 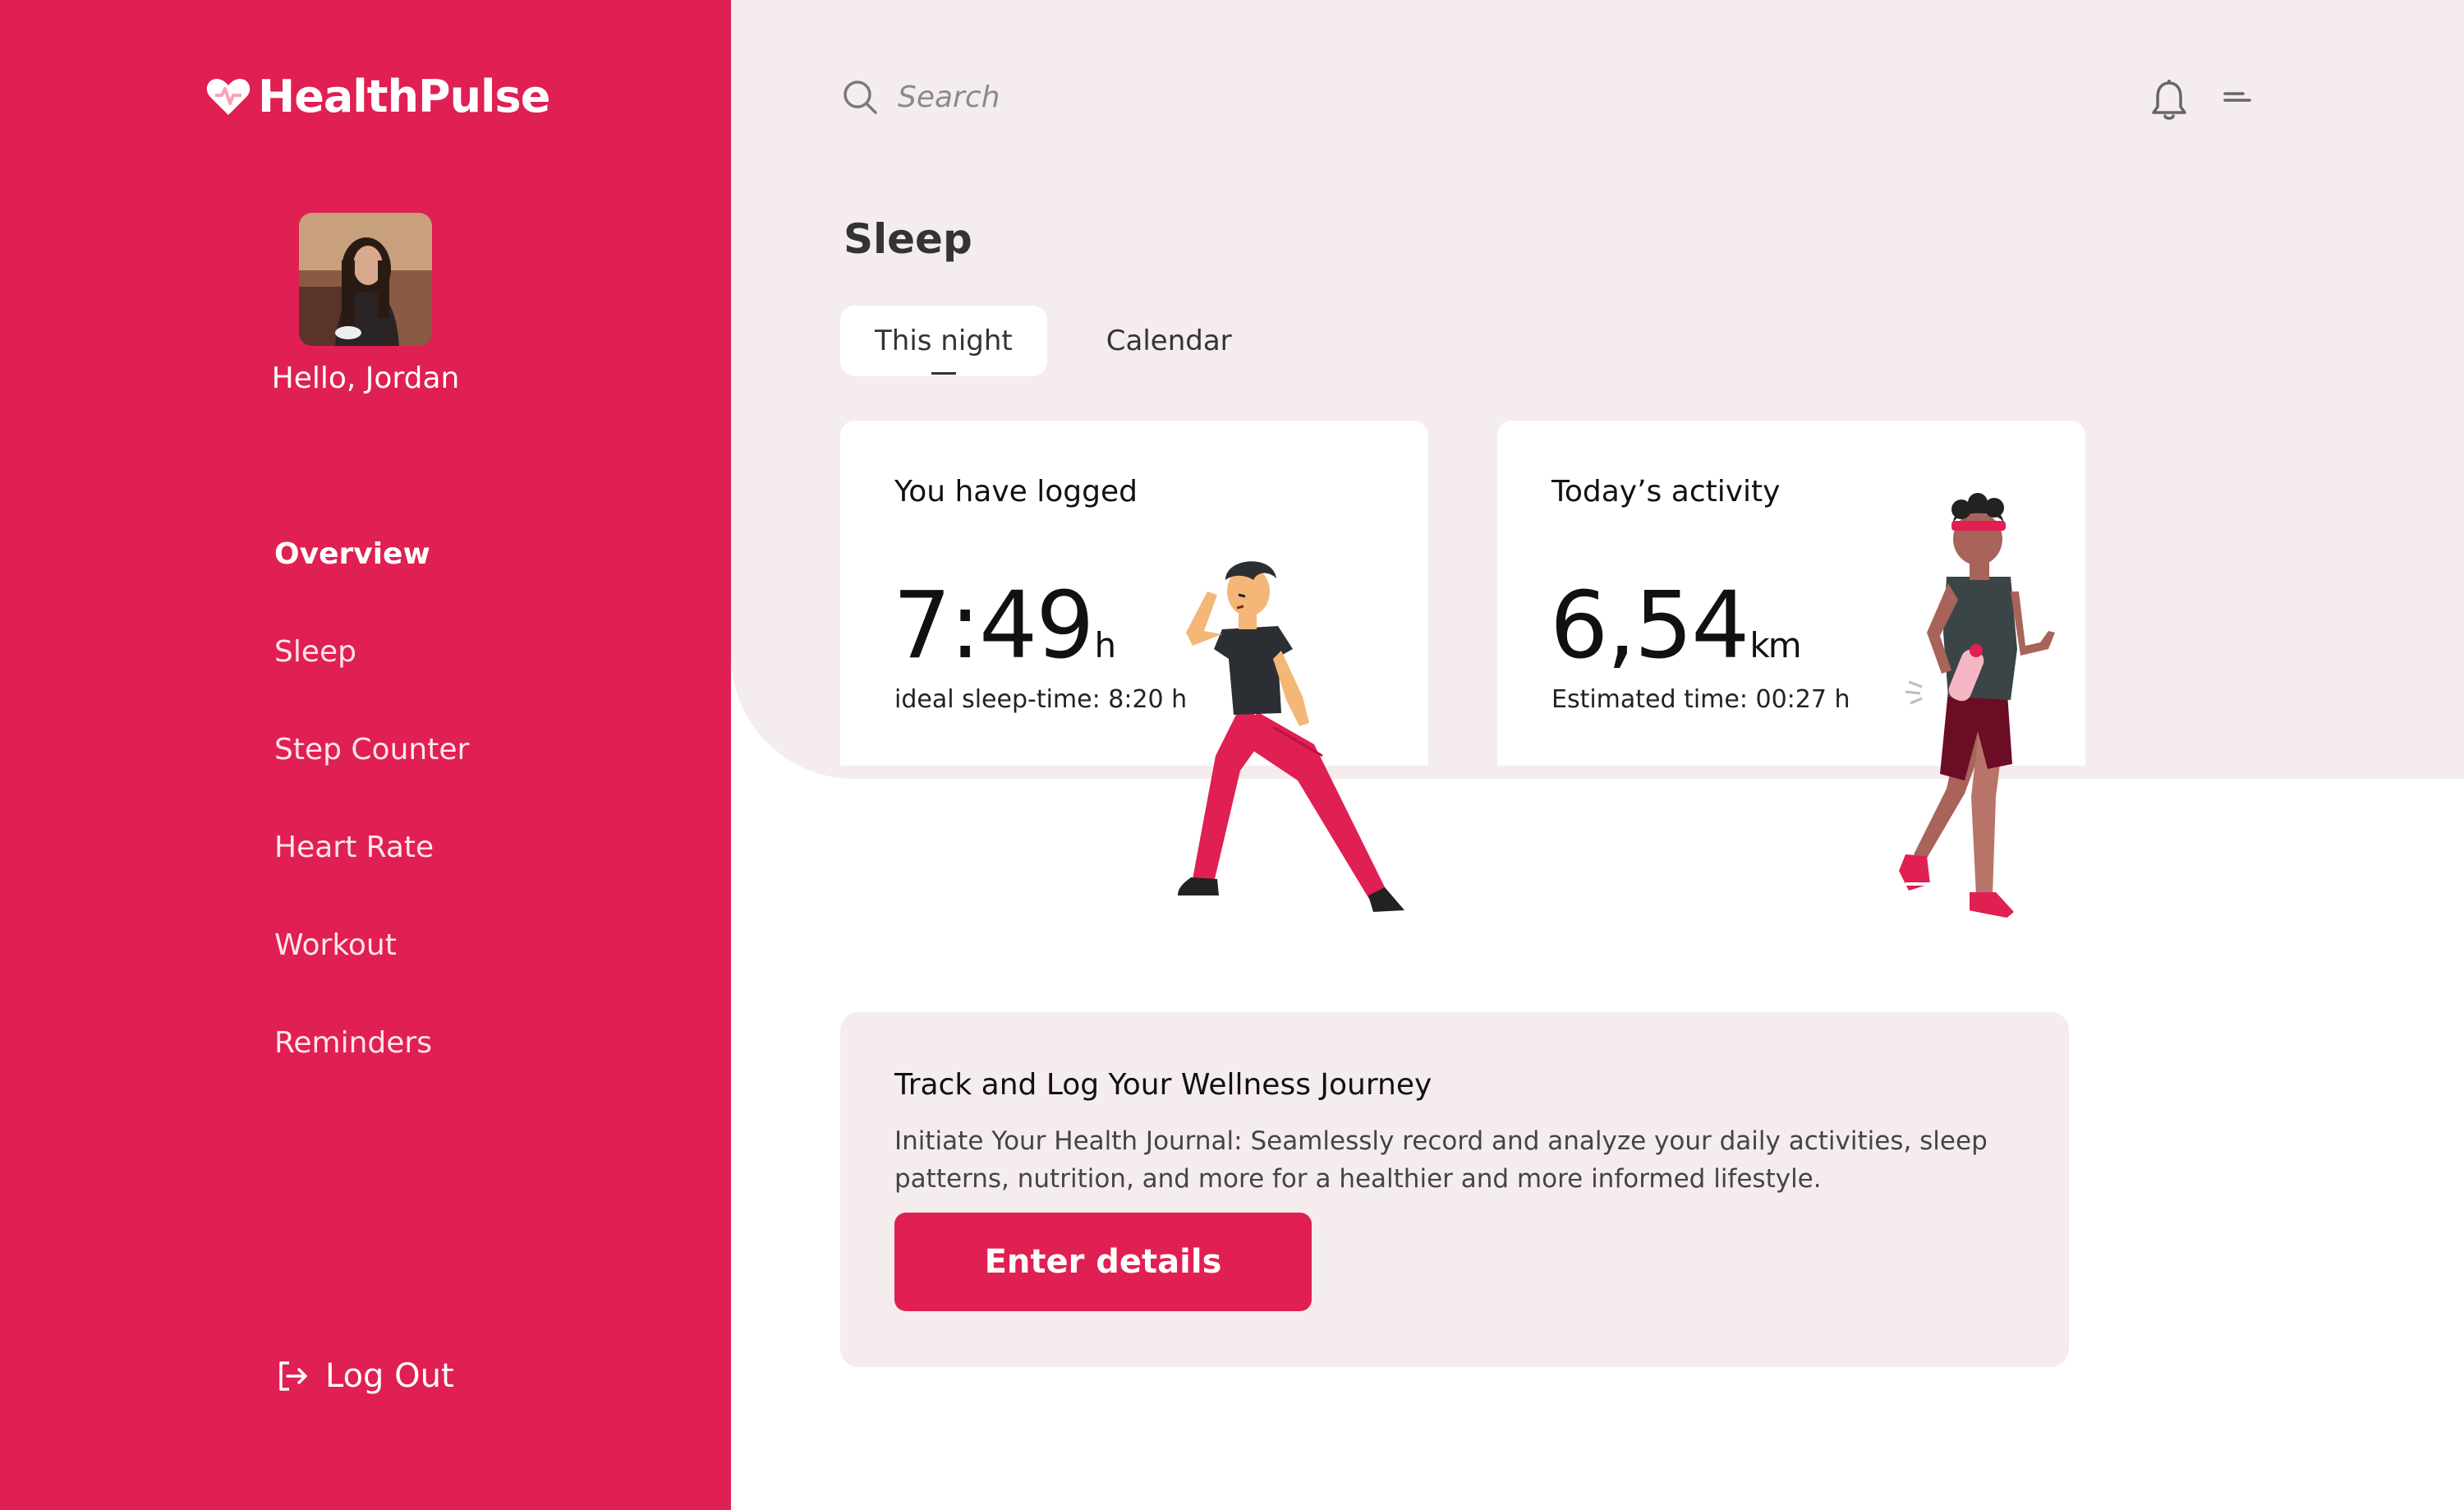 What do you see at coordinates (293, 1376) in the screenshot?
I see `logout-icon` at bounding box center [293, 1376].